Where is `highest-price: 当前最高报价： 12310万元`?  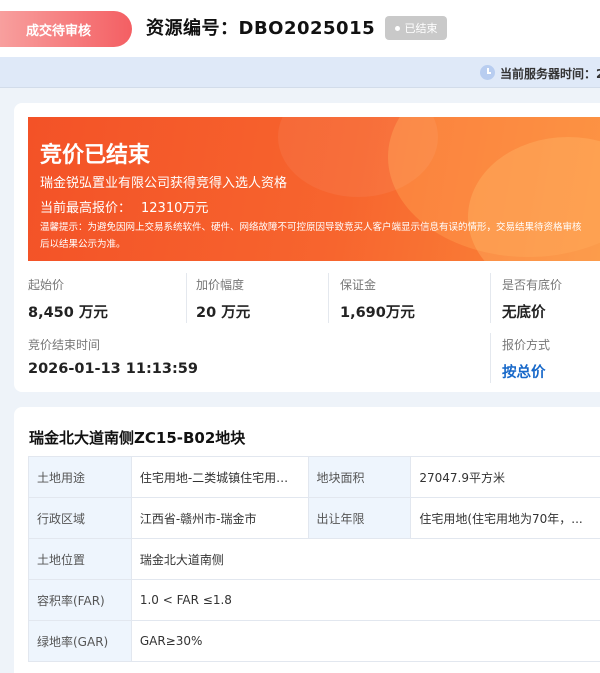
highest-price: 当前最高报价： 12310万元 is located at coordinates (124, 206).